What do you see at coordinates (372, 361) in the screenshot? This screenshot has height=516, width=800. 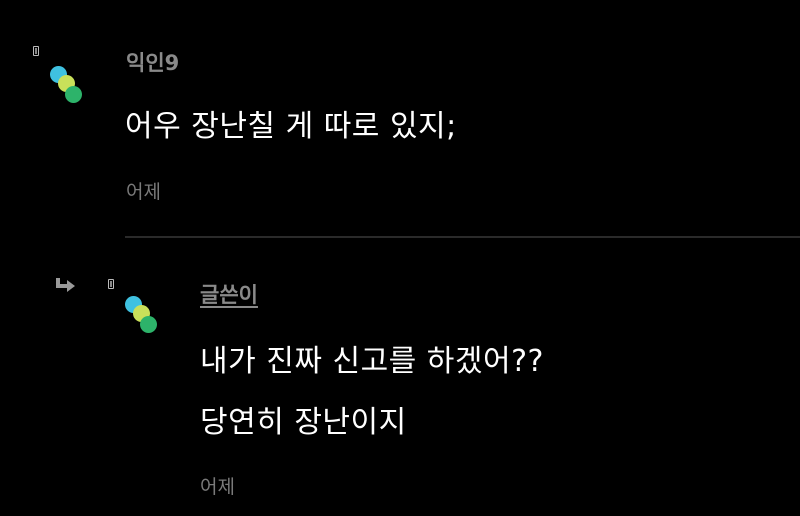 I see `comment-text: 내가 진짜 신고를 하겠어??` at bounding box center [372, 361].